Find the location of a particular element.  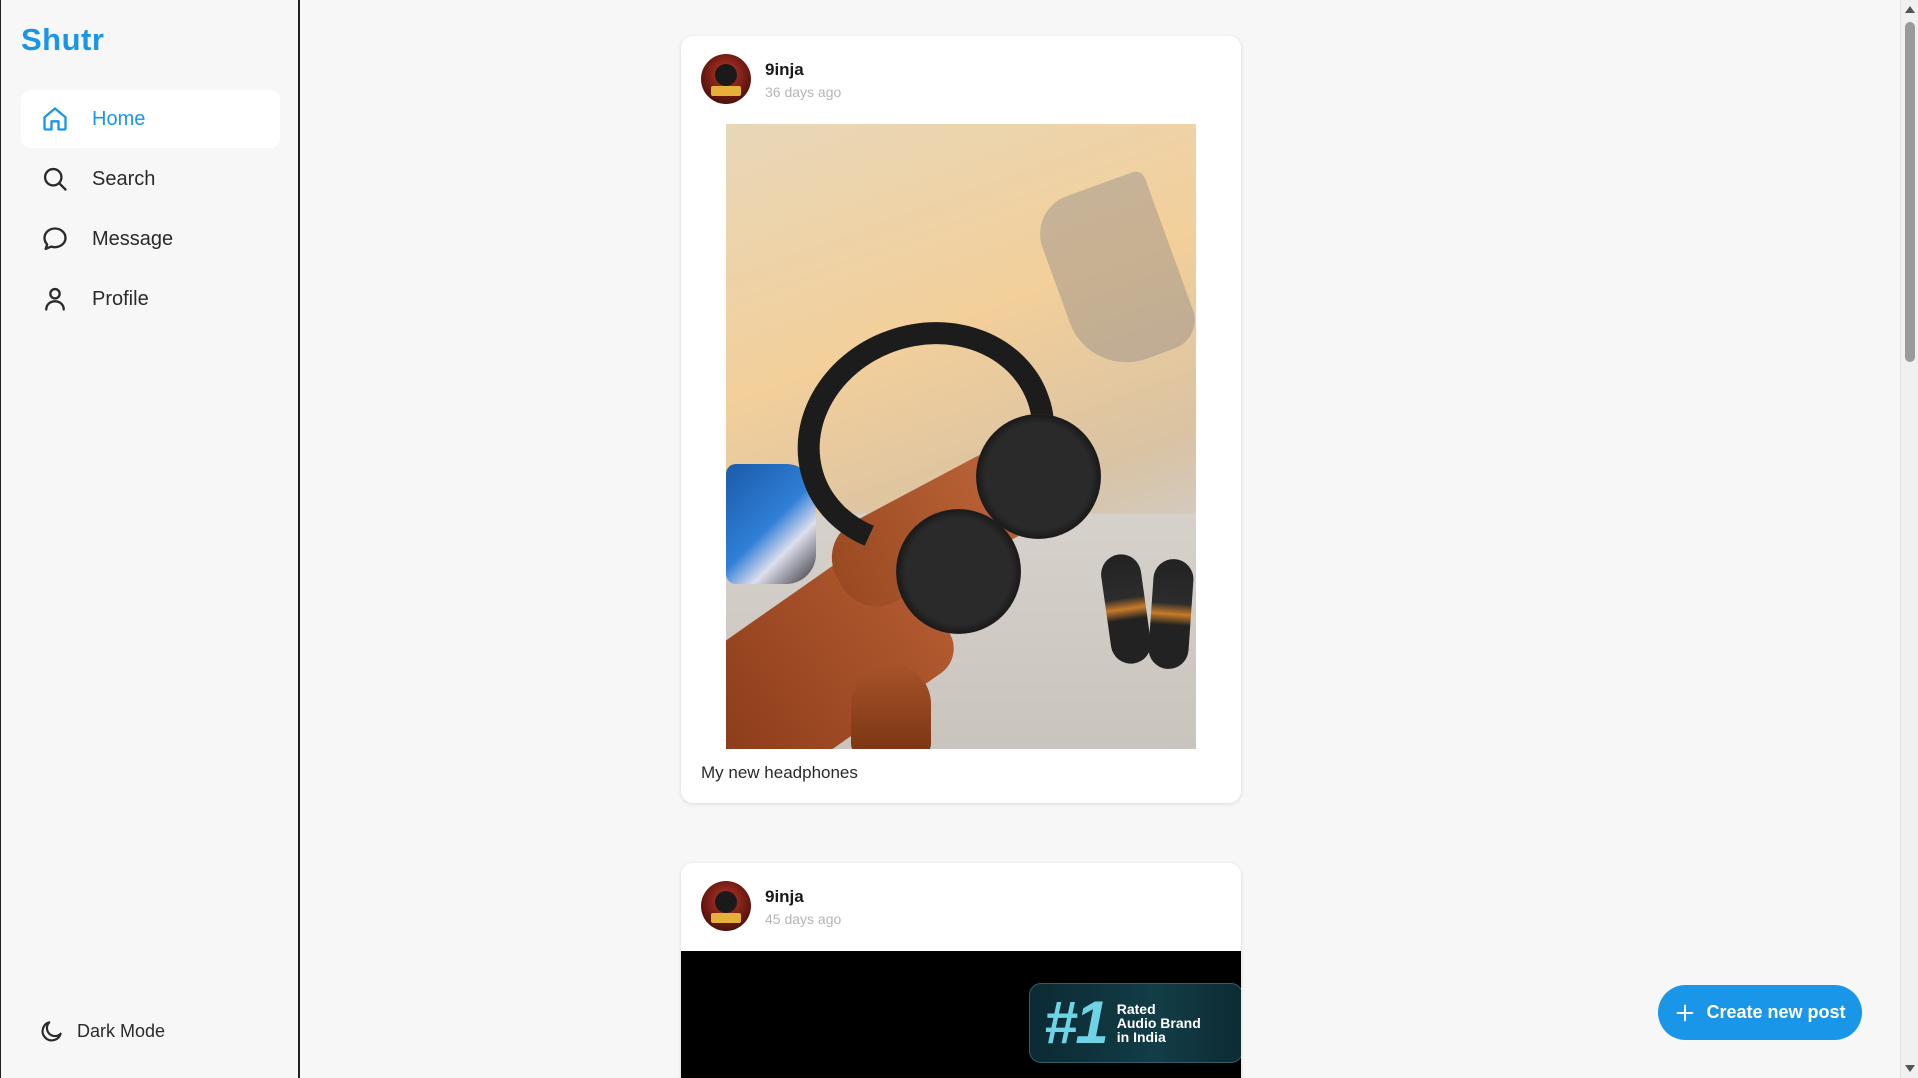

post-meta: 9inja 45 days ago is located at coordinates (803, 907).